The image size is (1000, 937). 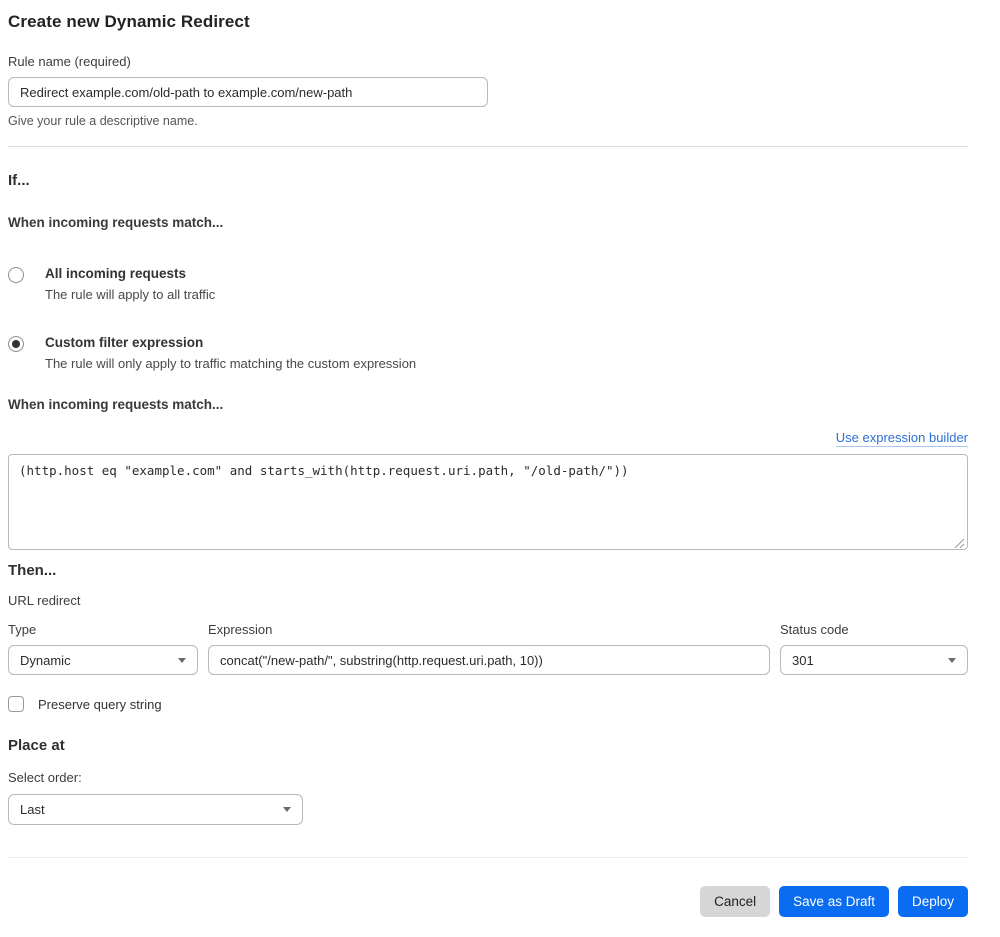 I want to click on action-type-label: URL redirect, so click(x=44, y=600).